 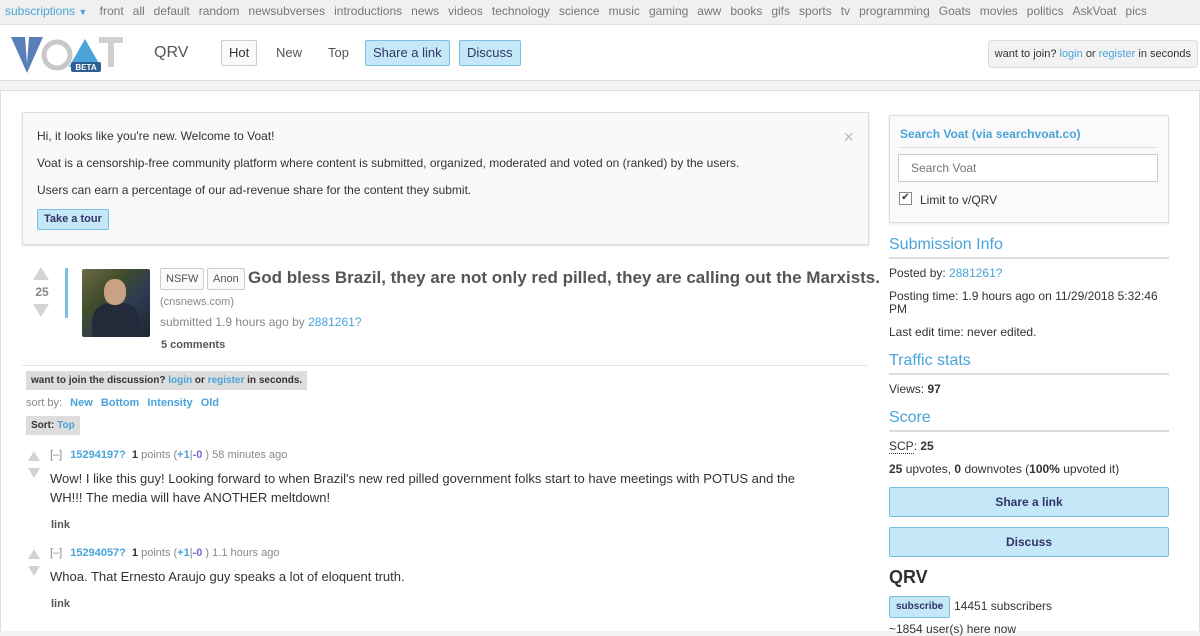 What do you see at coordinates (917, 273) in the screenshot?
I see `posted-by-label: Posted by:` at bounding box center [917, 273].